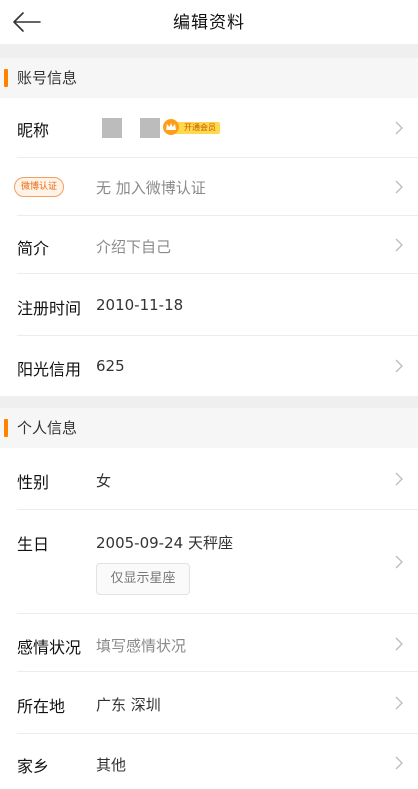 The image size is (418, 789). What do you see at coordinates (111, 765) in the screenshot?
I see `hometown-value: 其他` at bounding box center [111, 765].